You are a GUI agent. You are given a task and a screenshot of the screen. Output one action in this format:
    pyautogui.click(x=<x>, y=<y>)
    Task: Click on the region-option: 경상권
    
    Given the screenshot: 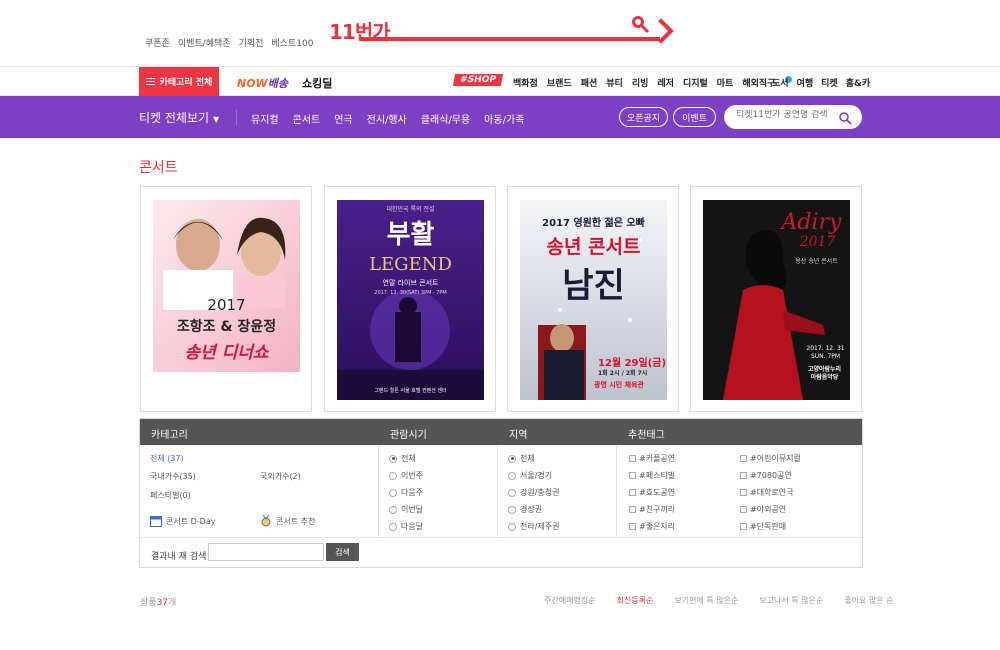 What is the action you would take?
    pyautogui.click(x=525, y=509)
    